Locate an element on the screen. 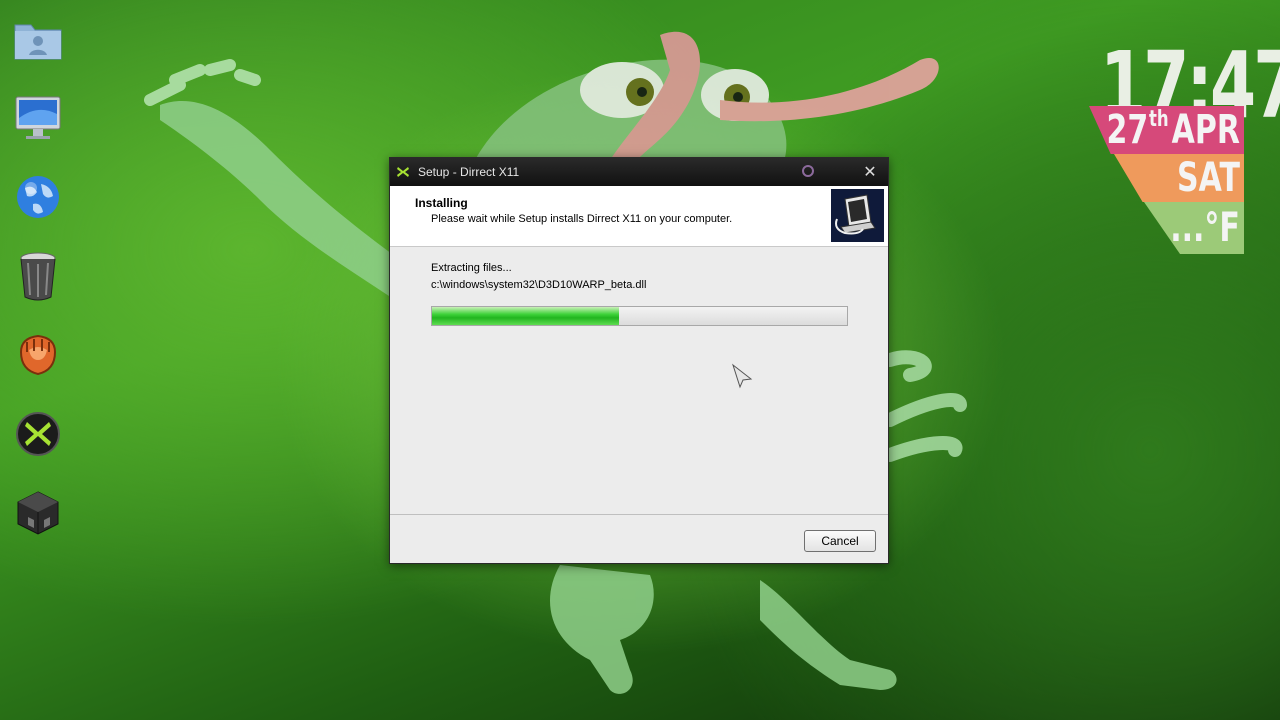 The width and height of the screenshot is (1280, 720). window-titlebar: Setup - Dirrect X11 ✕ is located at coordinates (639, 172).